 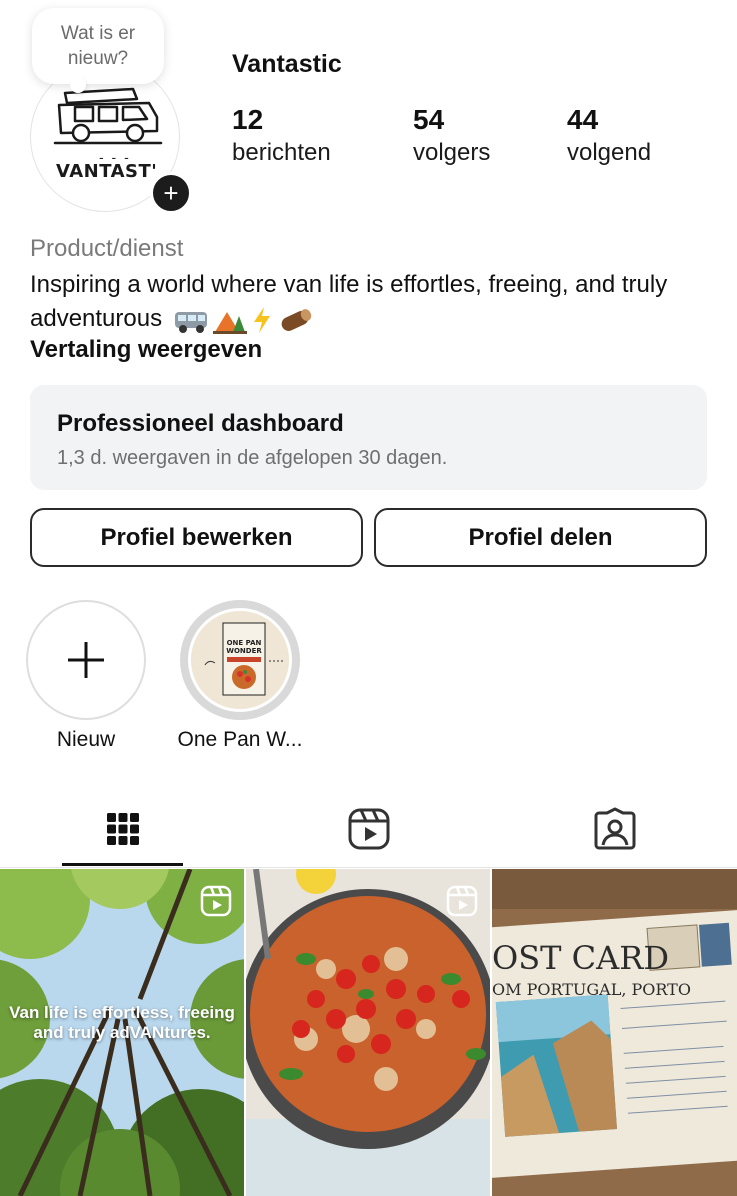 I want to click on add-story-button: +, so click(x=171, y=193).